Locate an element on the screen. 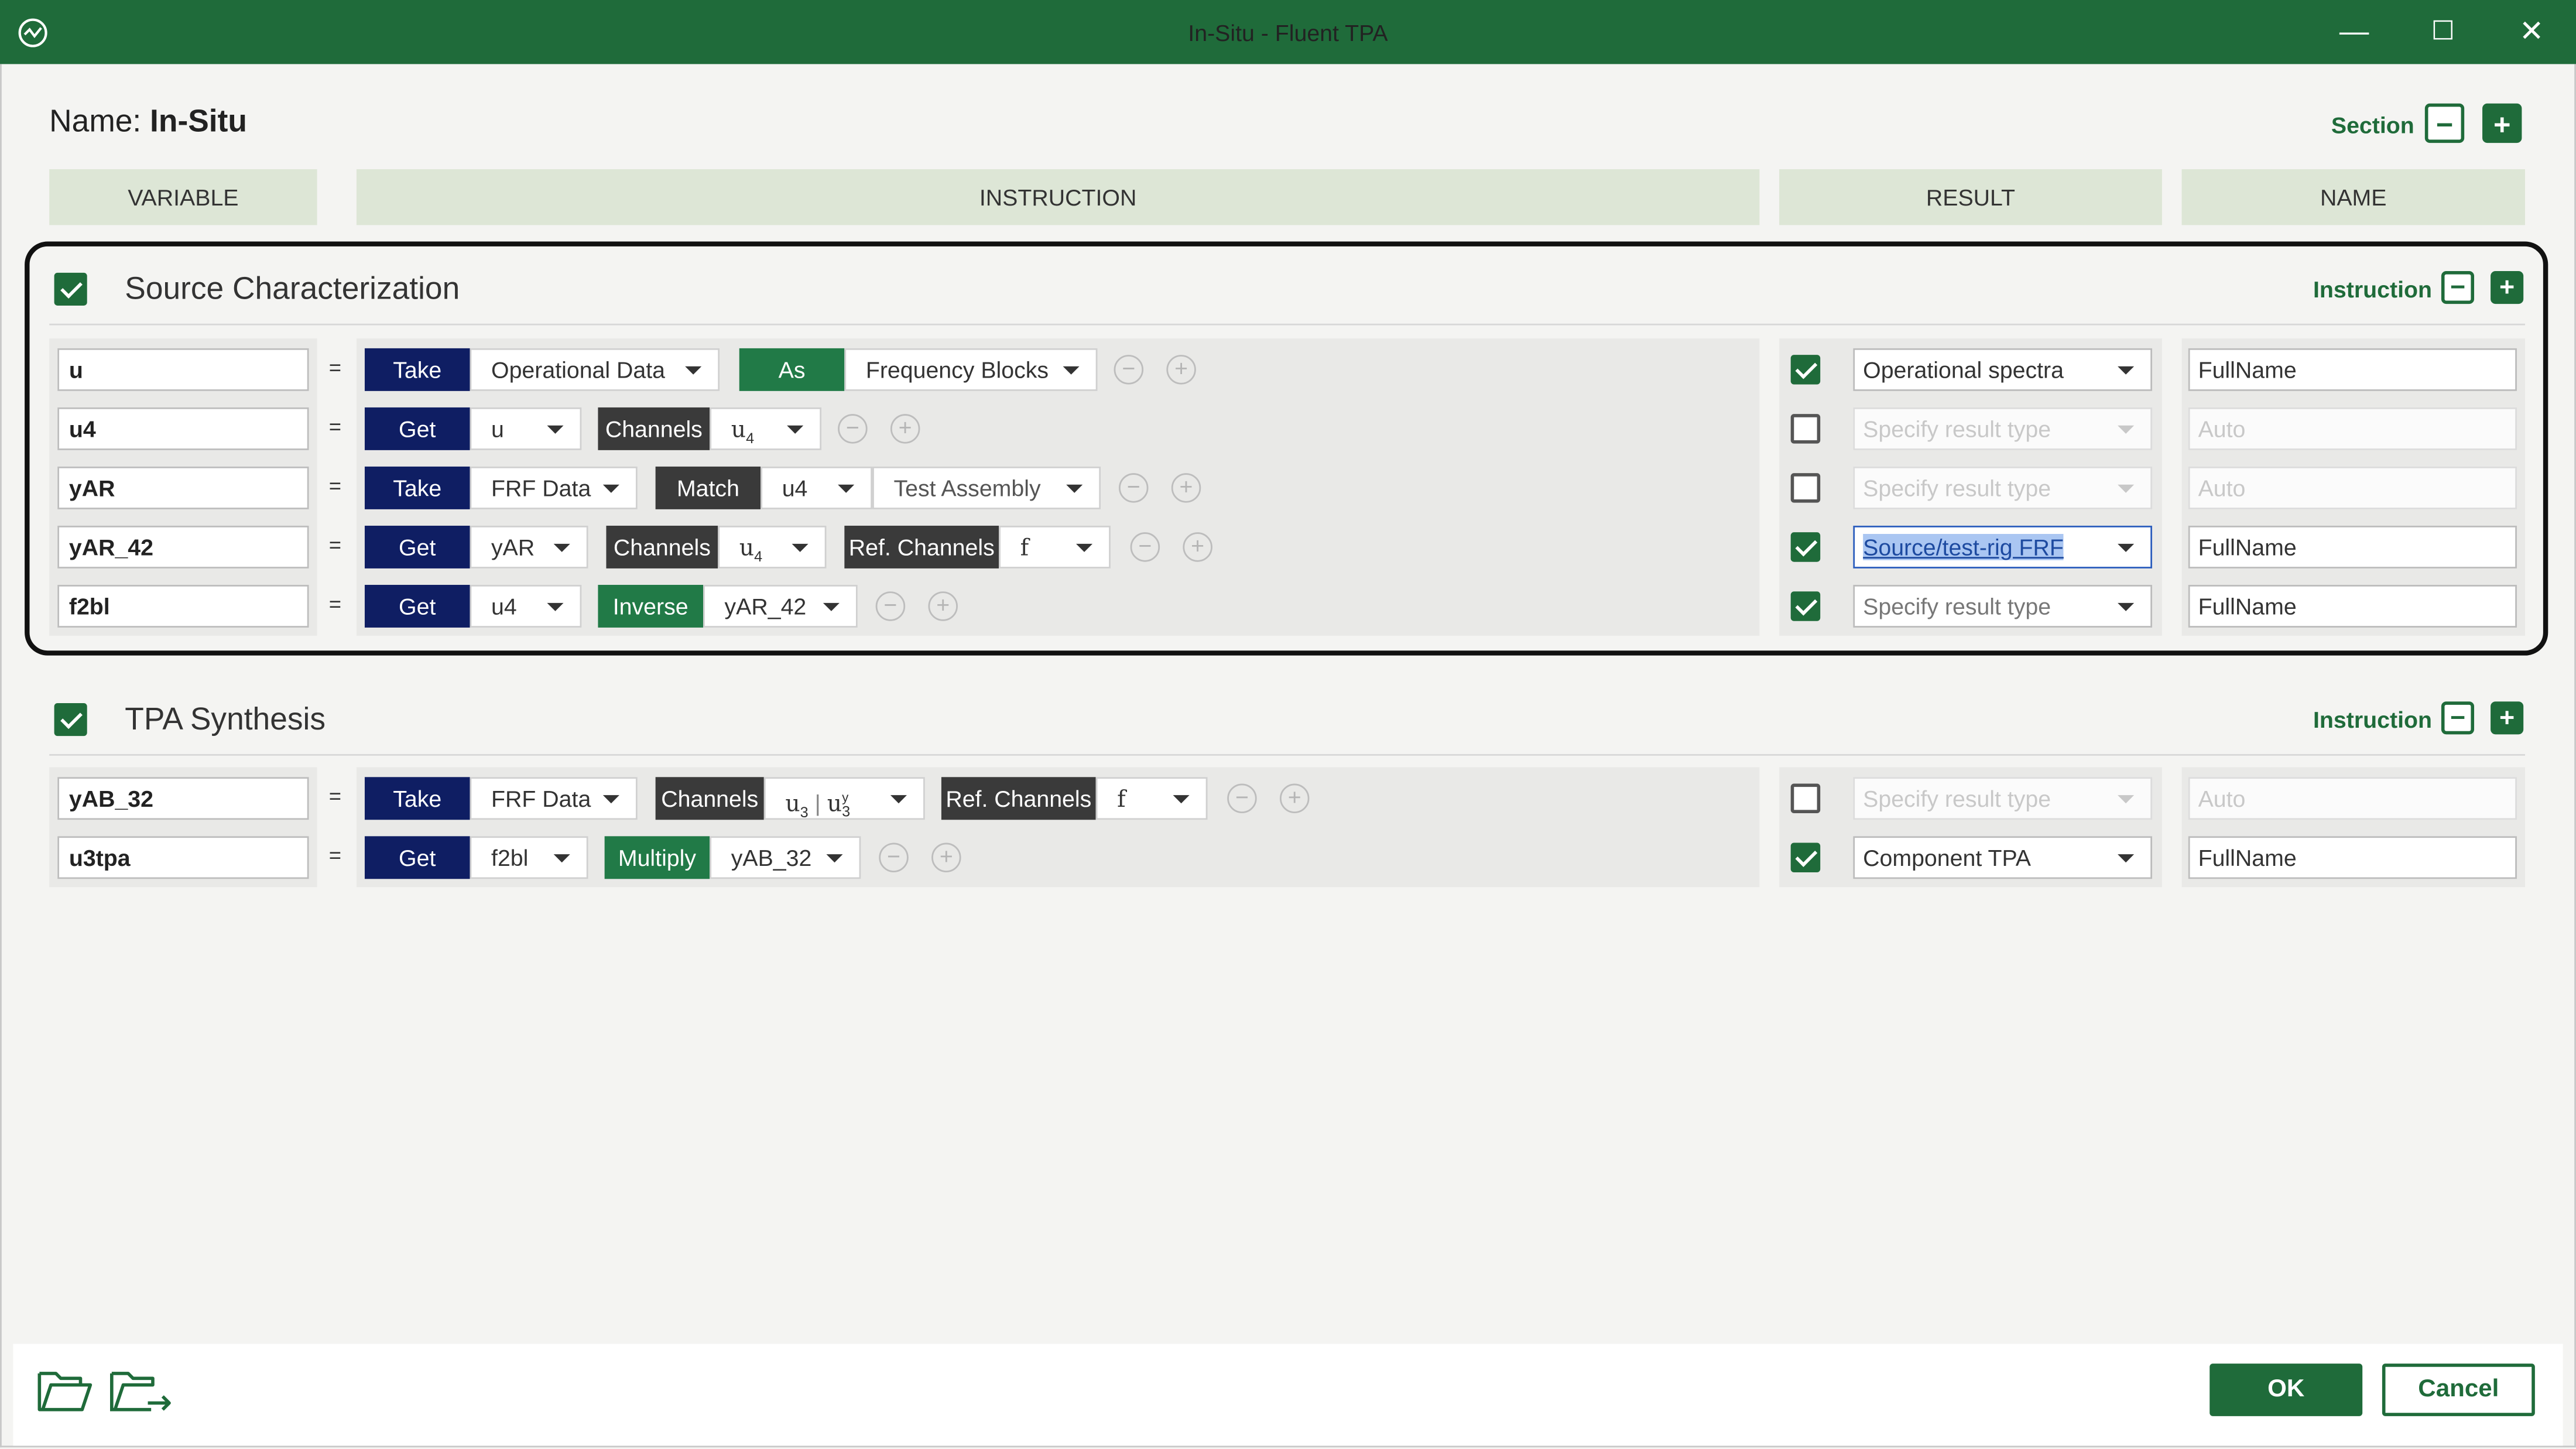 The image size is (2576, 1449). section-checkbox-tpa-synthesis is located at coordinates (70, 720).